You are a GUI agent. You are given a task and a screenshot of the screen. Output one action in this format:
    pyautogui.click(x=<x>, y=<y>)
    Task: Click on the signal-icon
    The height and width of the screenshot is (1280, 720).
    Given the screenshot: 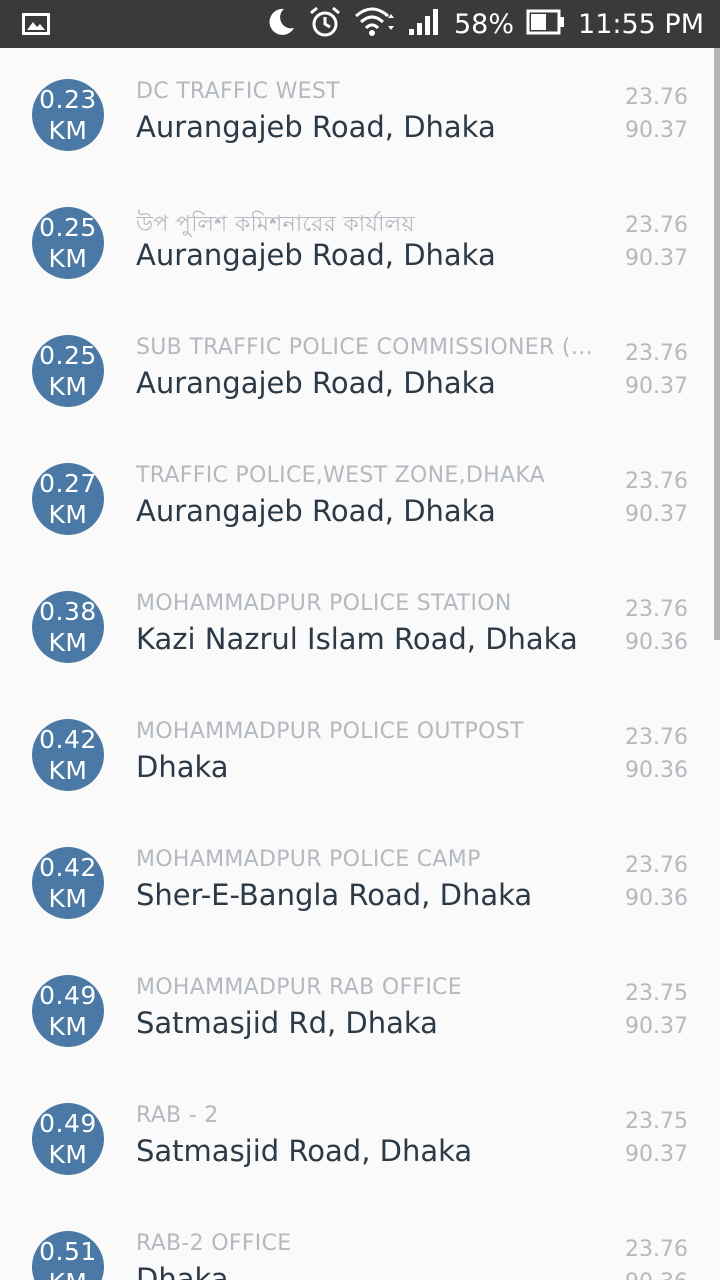 What is the action you would take?
    pyautogui.click(x=425, y=24)
    